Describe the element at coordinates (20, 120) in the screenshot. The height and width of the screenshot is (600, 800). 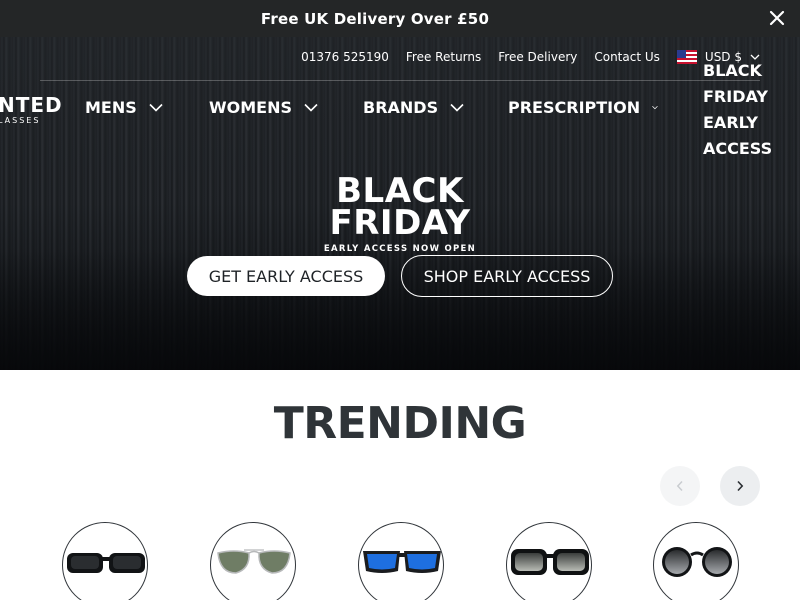
I see `logo-tagline: LASSES` at that location.